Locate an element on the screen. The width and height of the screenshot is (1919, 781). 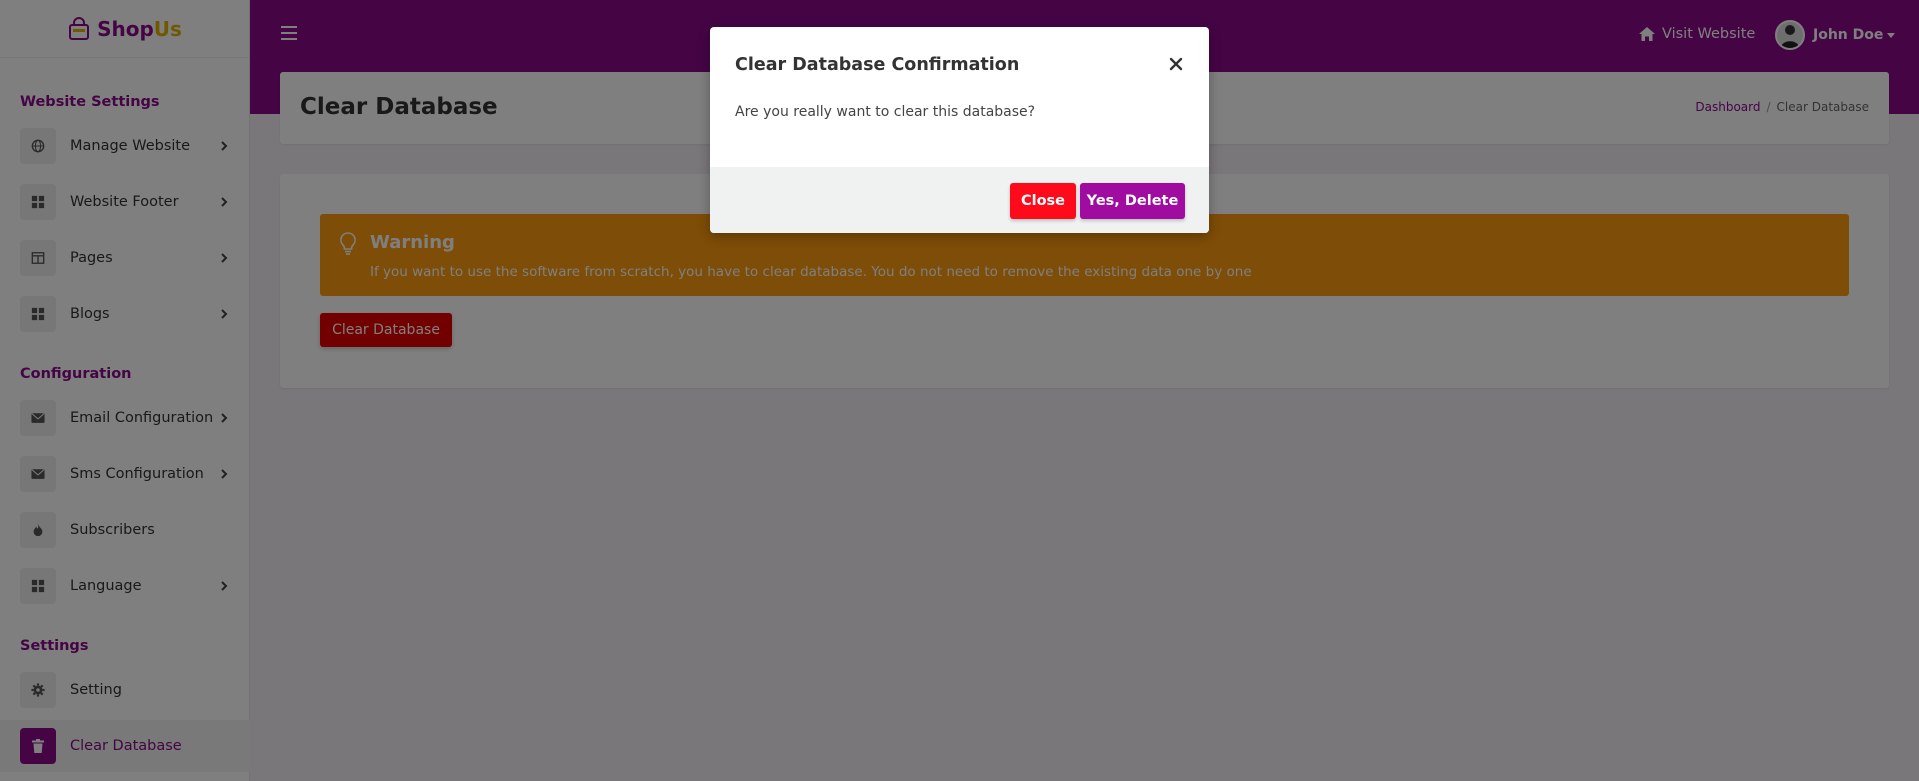
modal-title: Clear Database Confirmation is located at coordinates (877, 65).